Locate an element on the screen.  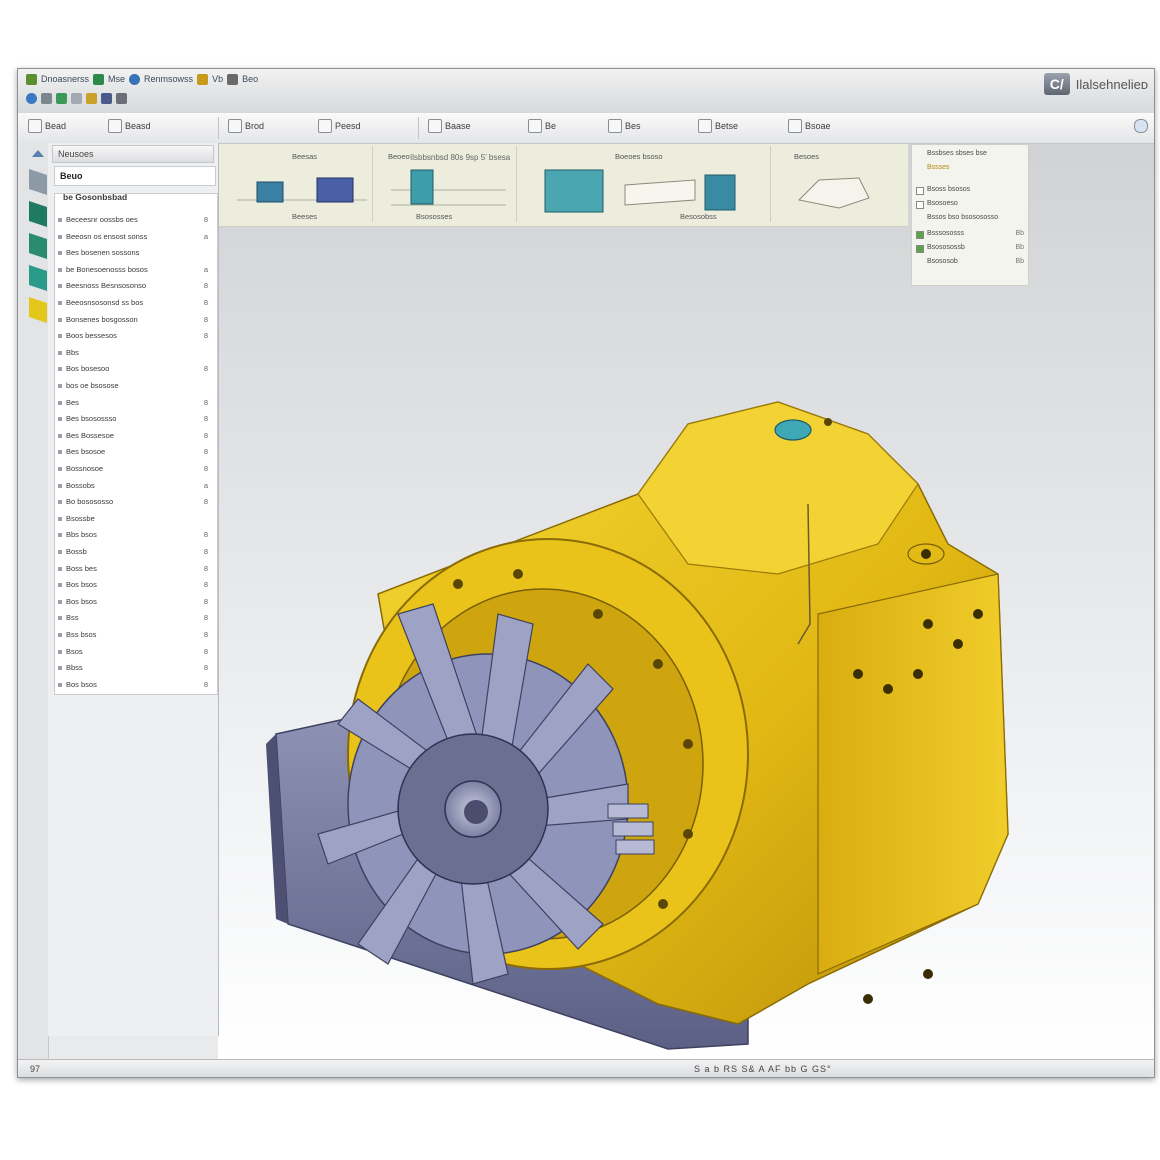
undo-icon is located at coordinates (203, 79).